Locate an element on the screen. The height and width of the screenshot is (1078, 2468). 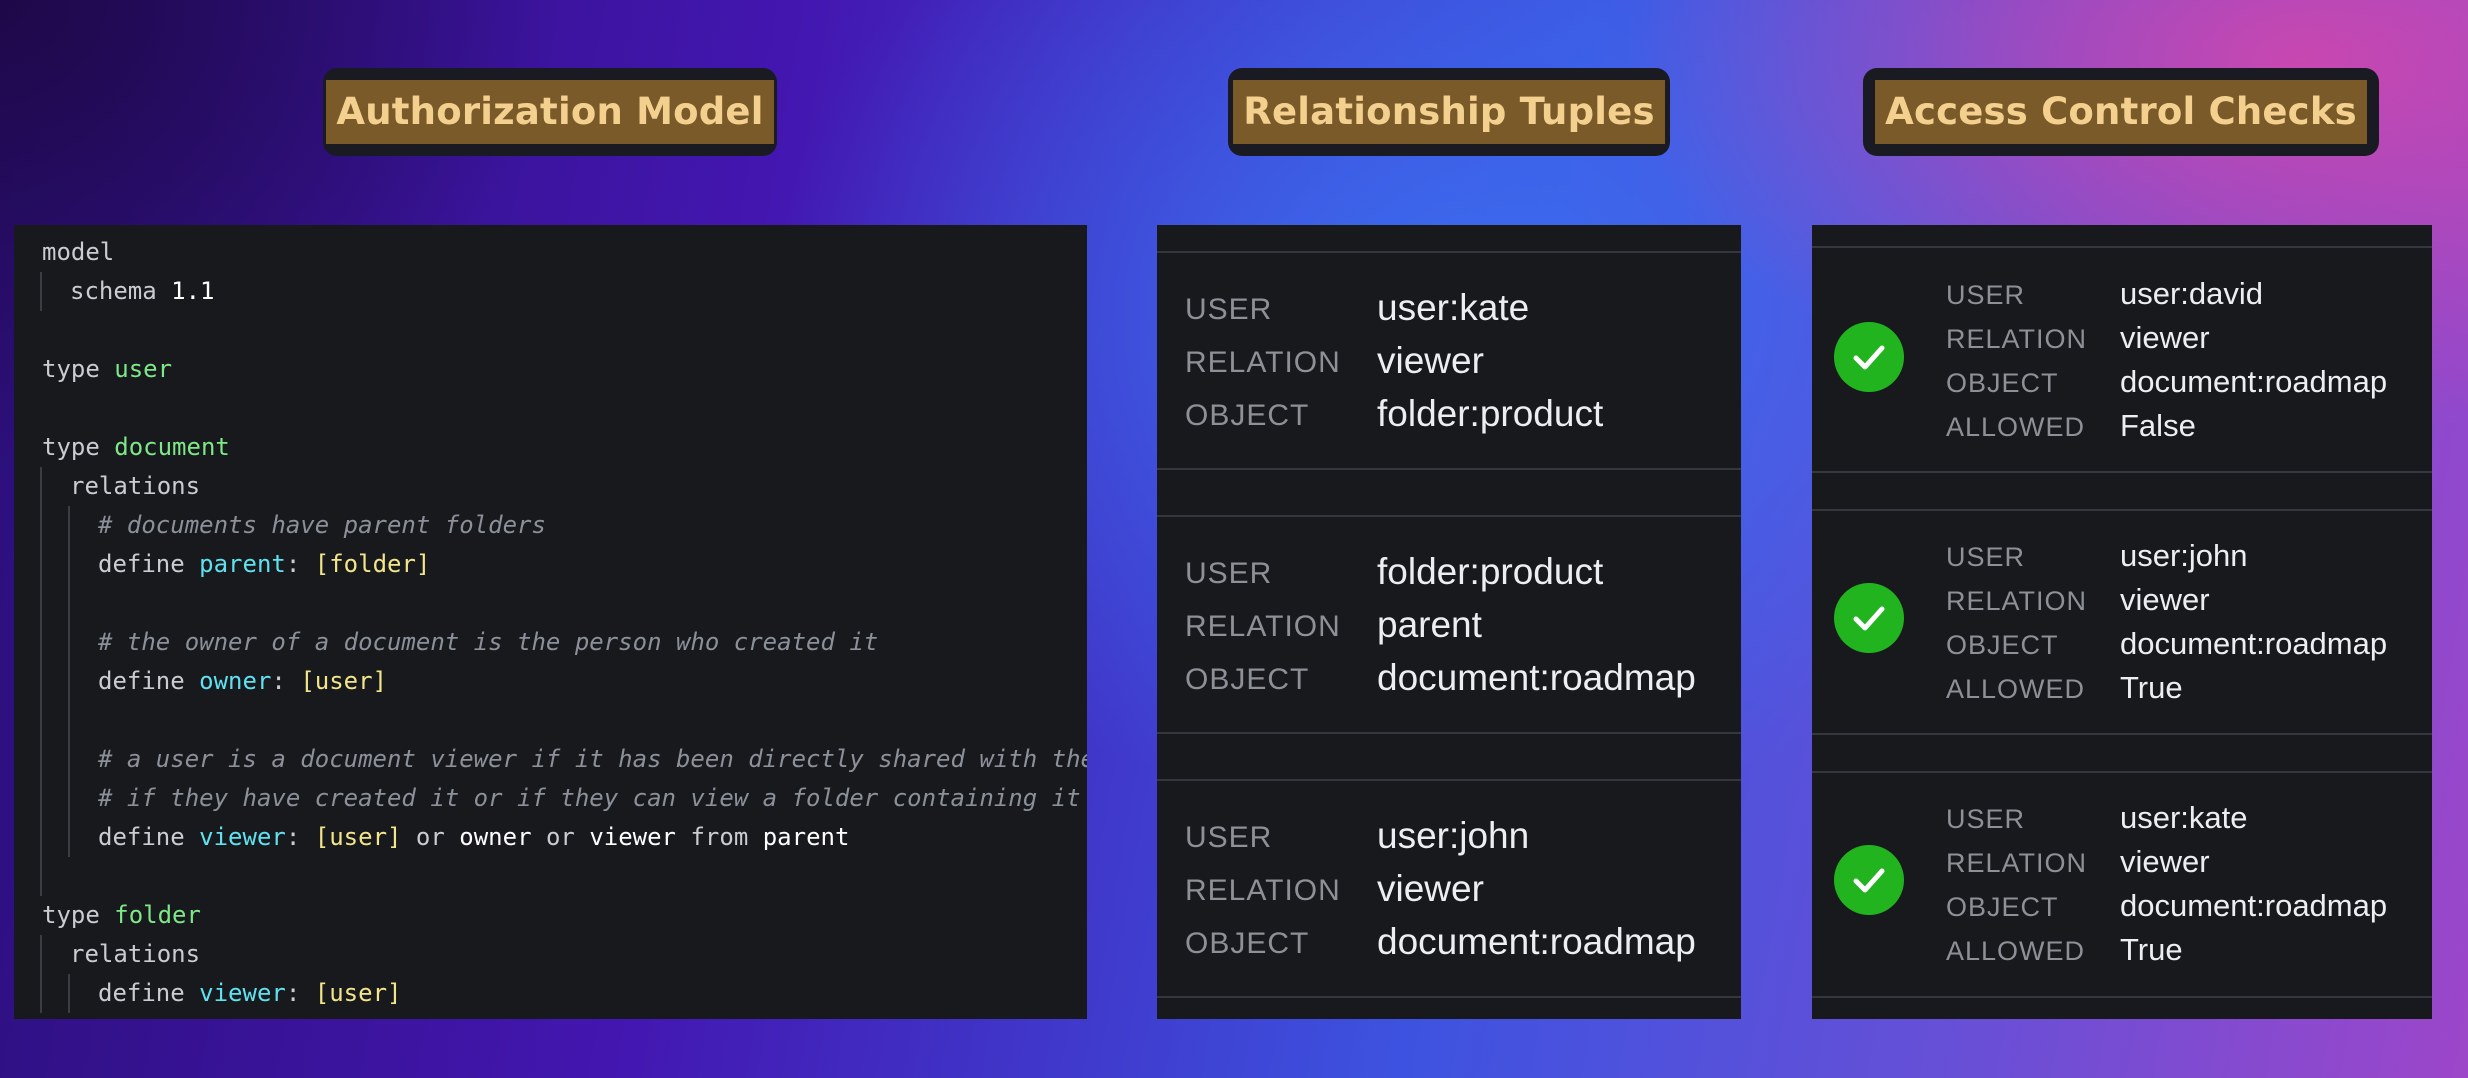
code-text: define owner: [user] is located at coordinates (242, 681).